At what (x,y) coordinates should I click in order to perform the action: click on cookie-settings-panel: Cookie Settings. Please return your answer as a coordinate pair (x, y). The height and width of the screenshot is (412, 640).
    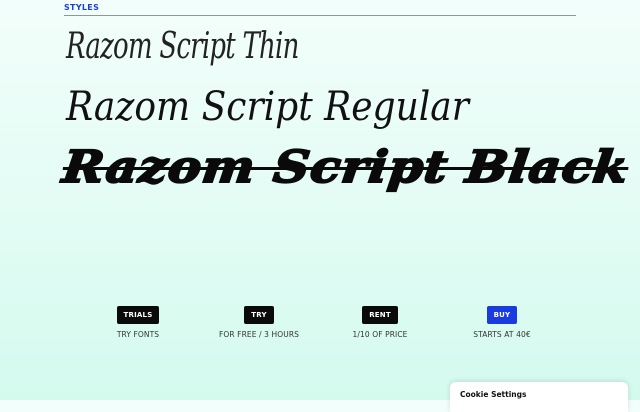
    Looking at the image, I should click on (539, 397).